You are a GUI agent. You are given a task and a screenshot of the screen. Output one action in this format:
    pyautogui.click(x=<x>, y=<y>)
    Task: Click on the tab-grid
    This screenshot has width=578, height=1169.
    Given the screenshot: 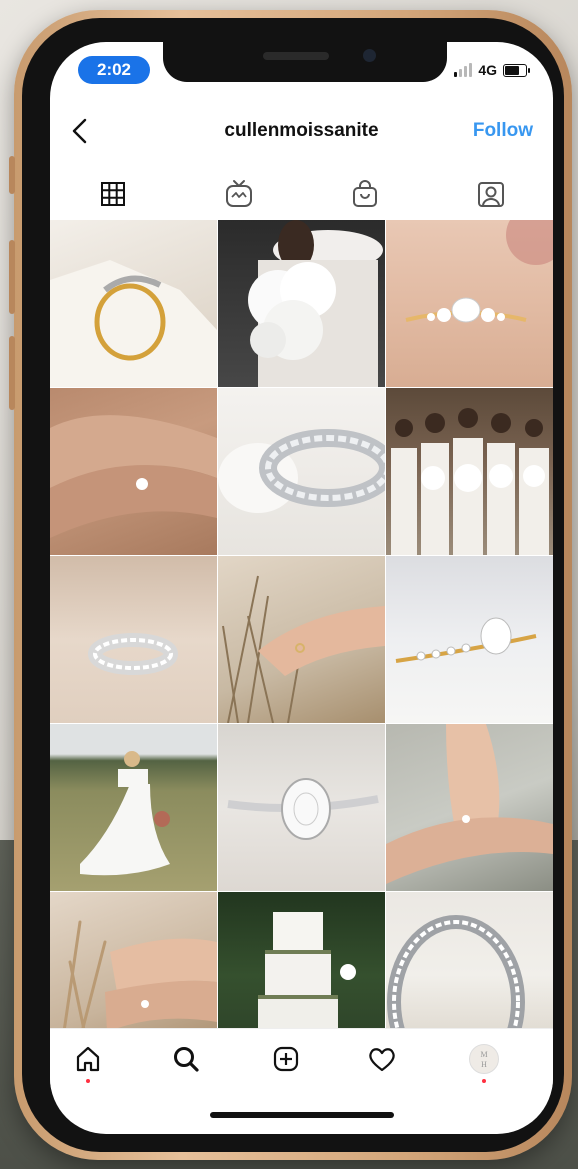 What is the action you would take?
    pyautogui.click(x=112, y=194)
    